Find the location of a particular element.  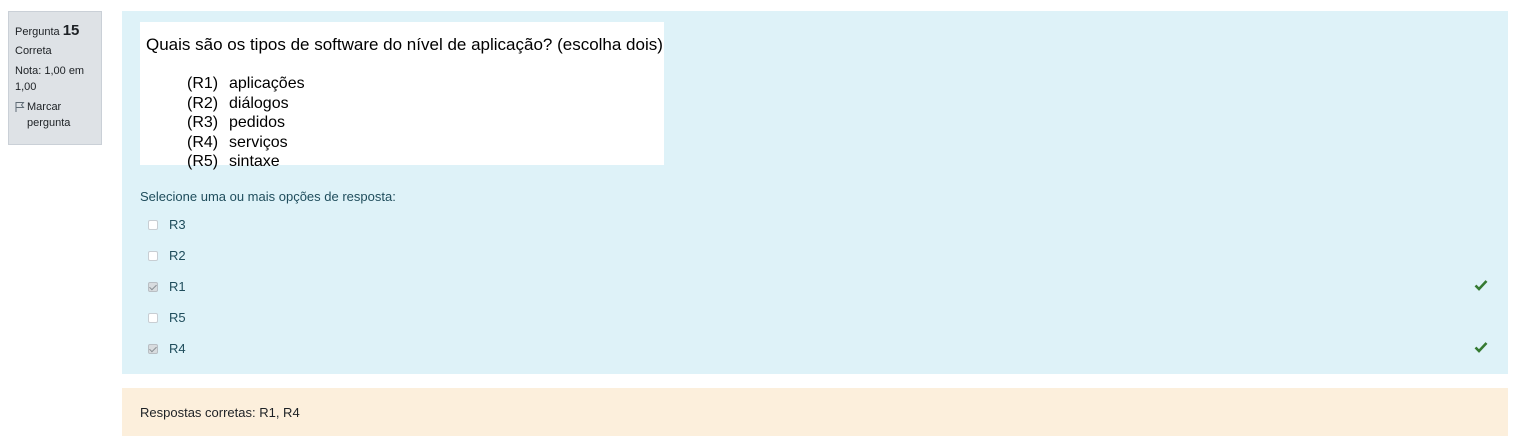

question-label: Pergunta is located at coordinates (37, 32).